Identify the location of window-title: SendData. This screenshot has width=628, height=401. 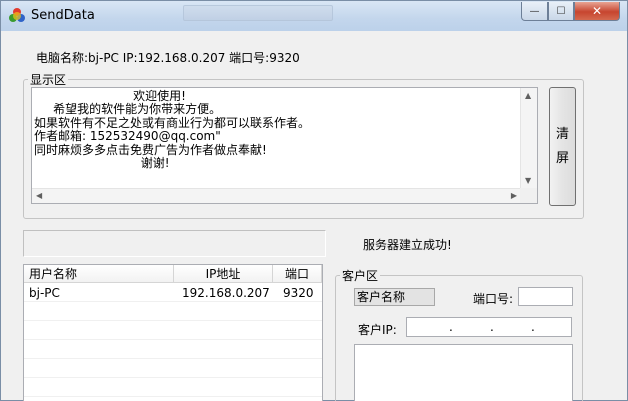
(63, 15).